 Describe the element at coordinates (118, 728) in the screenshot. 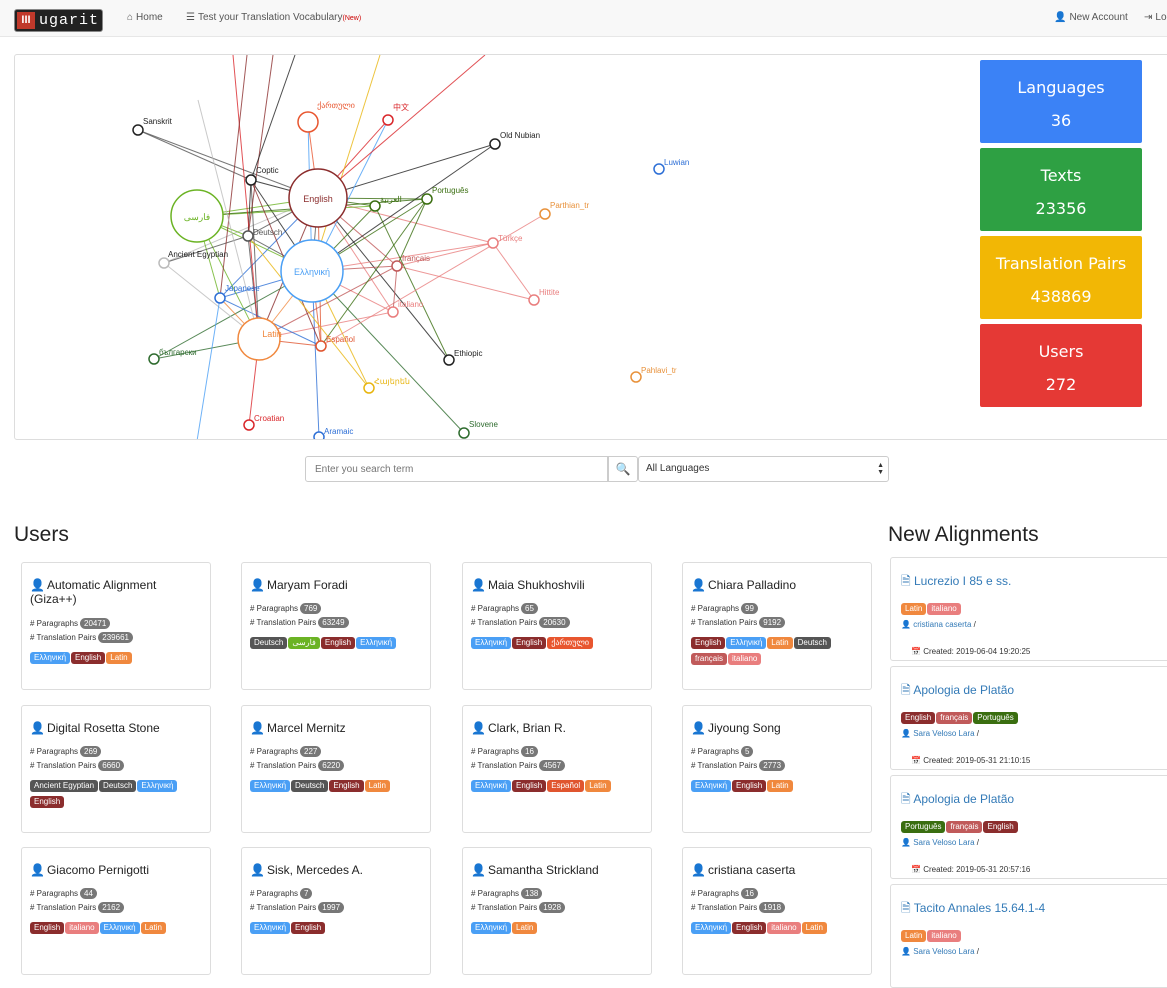

I see `user-name: 👤 Digital Rosetta Stone` at that location.